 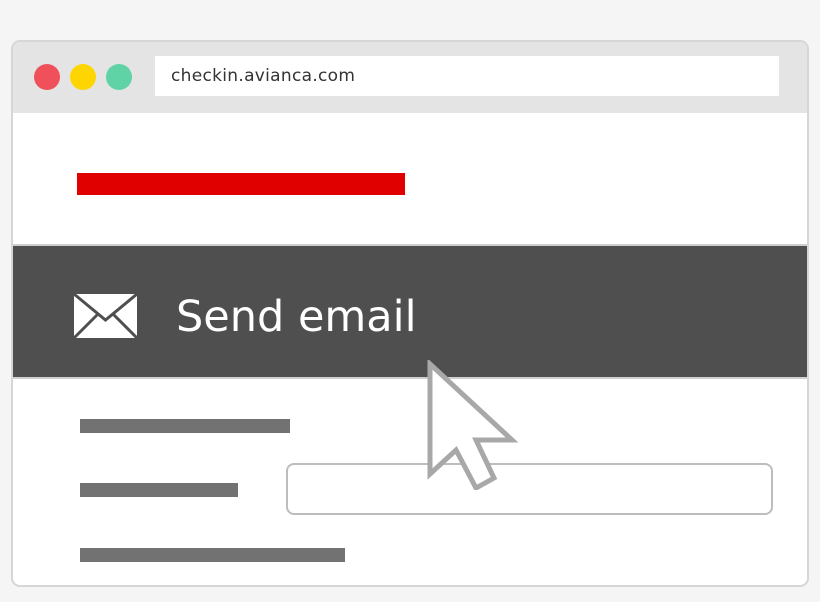 What do you see at coordinates (83, 77) in the screenshot?
I see `minimize-window-button` at bounding box center [83, 77].